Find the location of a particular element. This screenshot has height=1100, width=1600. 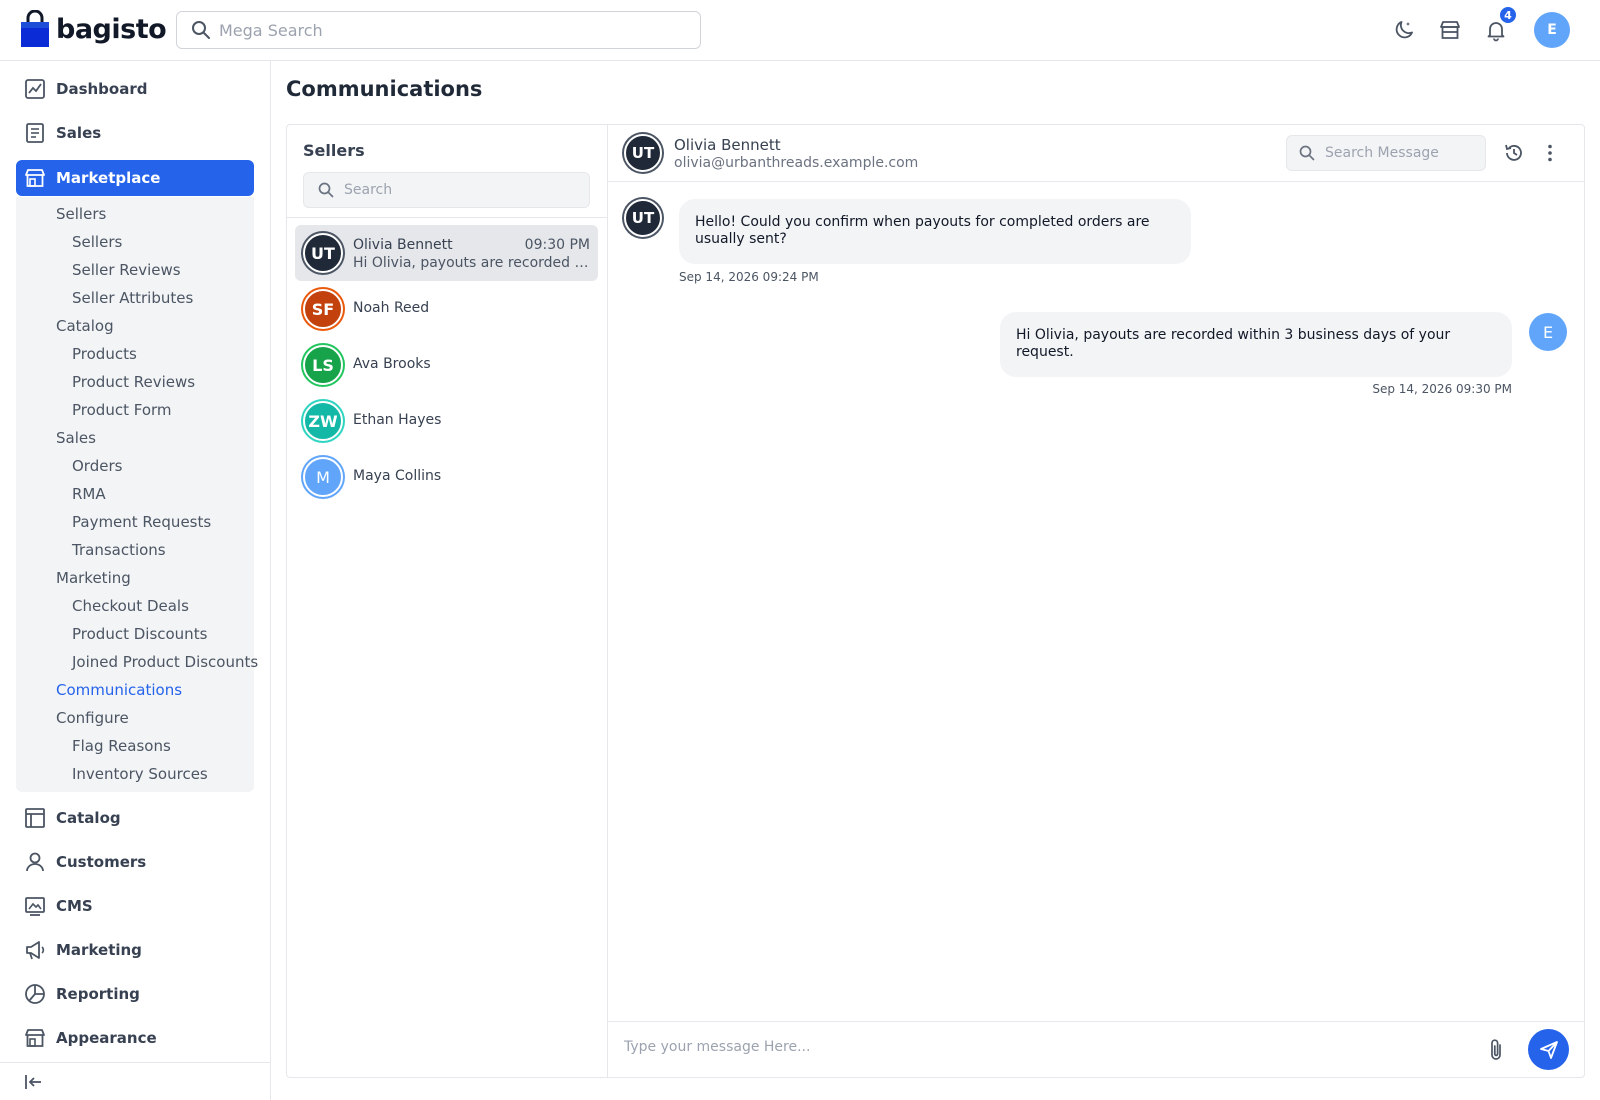

sidebar-item-dashboard: Dashboard is located at coordinates (135, 89).